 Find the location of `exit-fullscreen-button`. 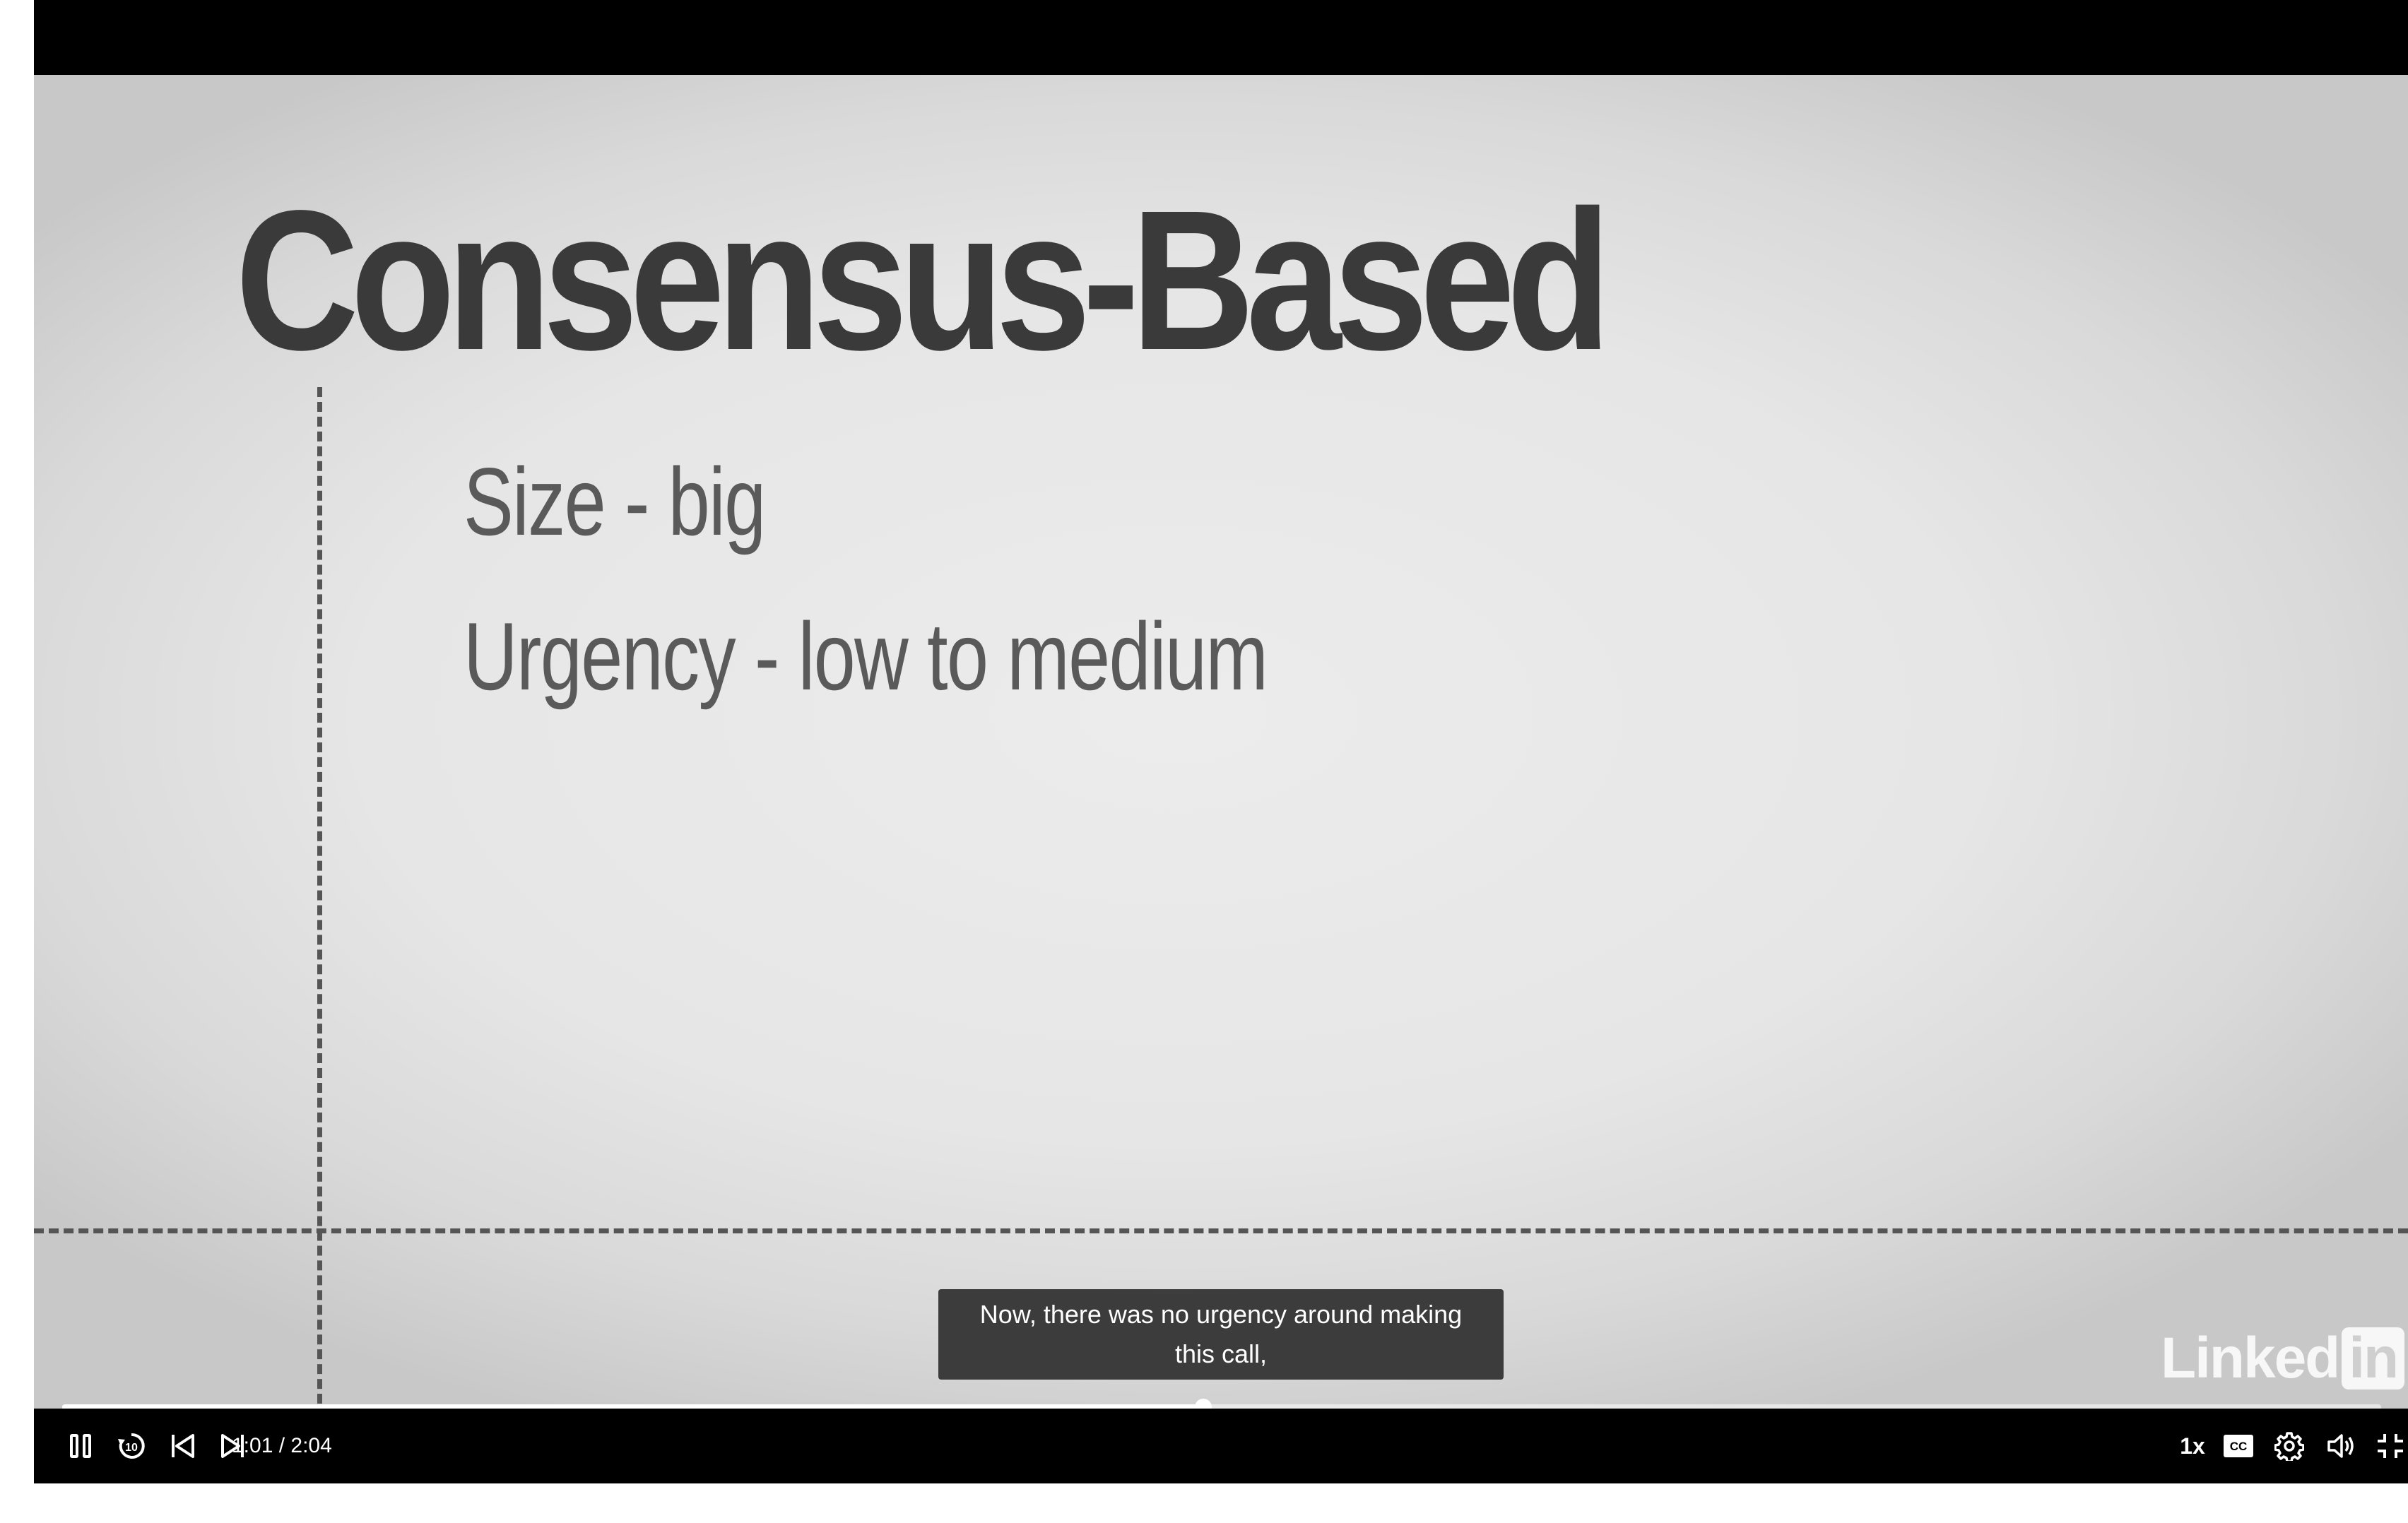

exit-fullscreen-button is located at coordinates (2390, 1446).